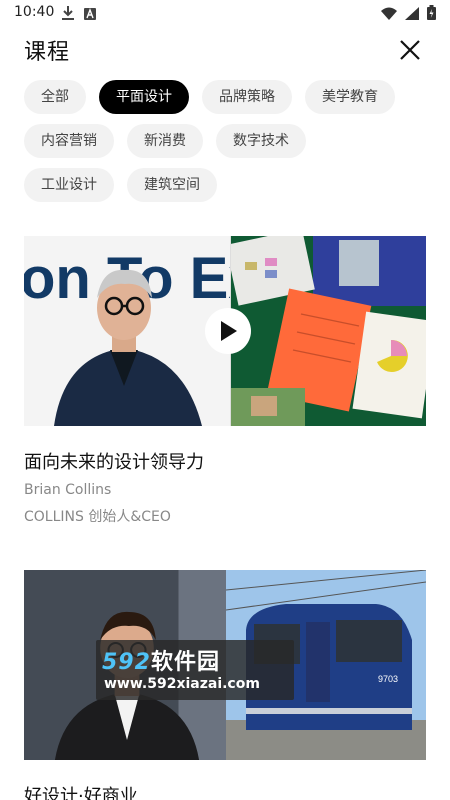 This screenshot has height=800, width=450. What do you see at coordinates (90, 14) in the screenshot?
I see `notification-a-icon` at bounding box center [90, 14].